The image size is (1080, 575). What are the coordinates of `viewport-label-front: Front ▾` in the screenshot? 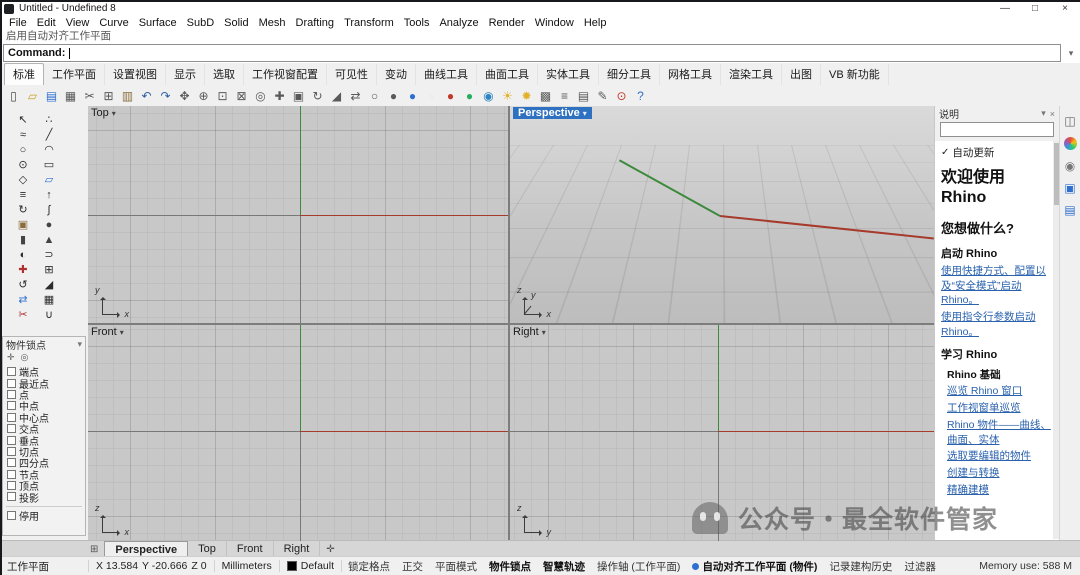 It's located at (107, 332).